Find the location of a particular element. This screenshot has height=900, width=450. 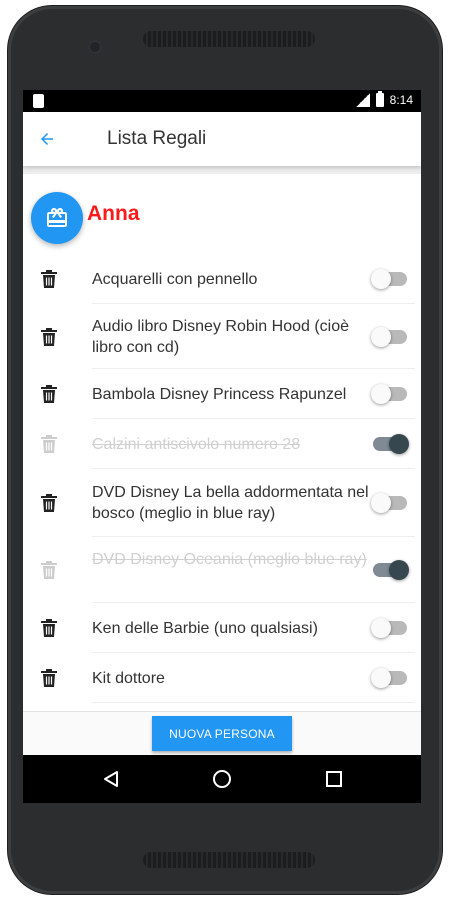

gift-label: Acquarelli con pennello is located at coordinates (175, 279).